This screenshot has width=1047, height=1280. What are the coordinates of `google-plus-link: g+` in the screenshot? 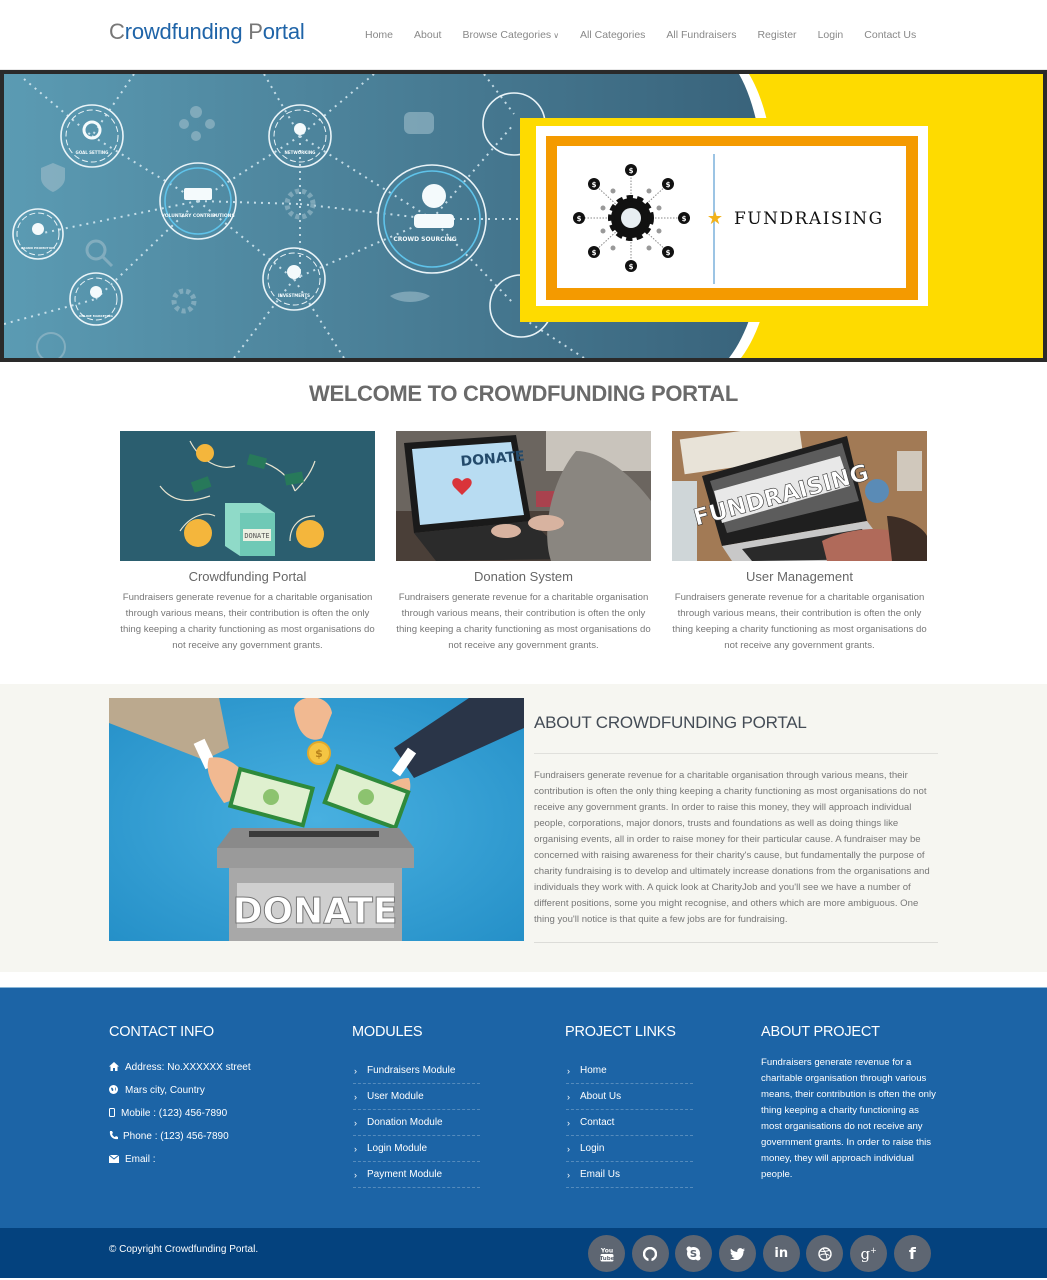 It's located at (869, 1253).